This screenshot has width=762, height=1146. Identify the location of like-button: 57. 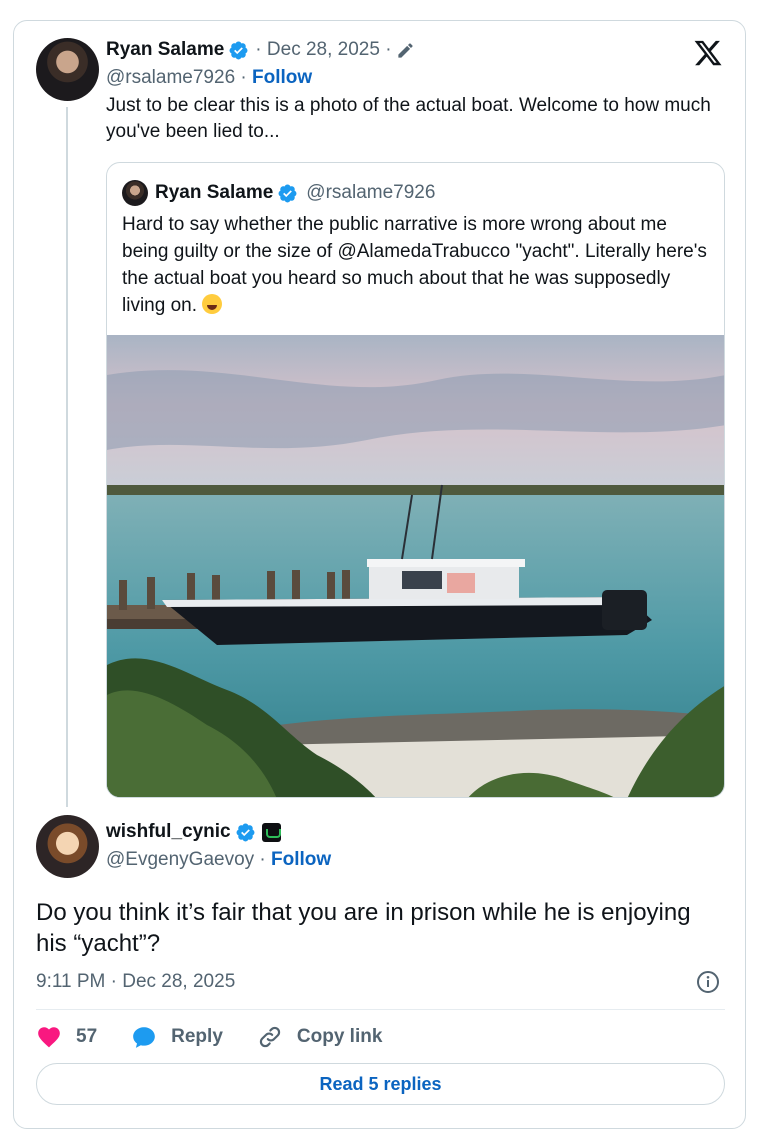
(66, 1037).